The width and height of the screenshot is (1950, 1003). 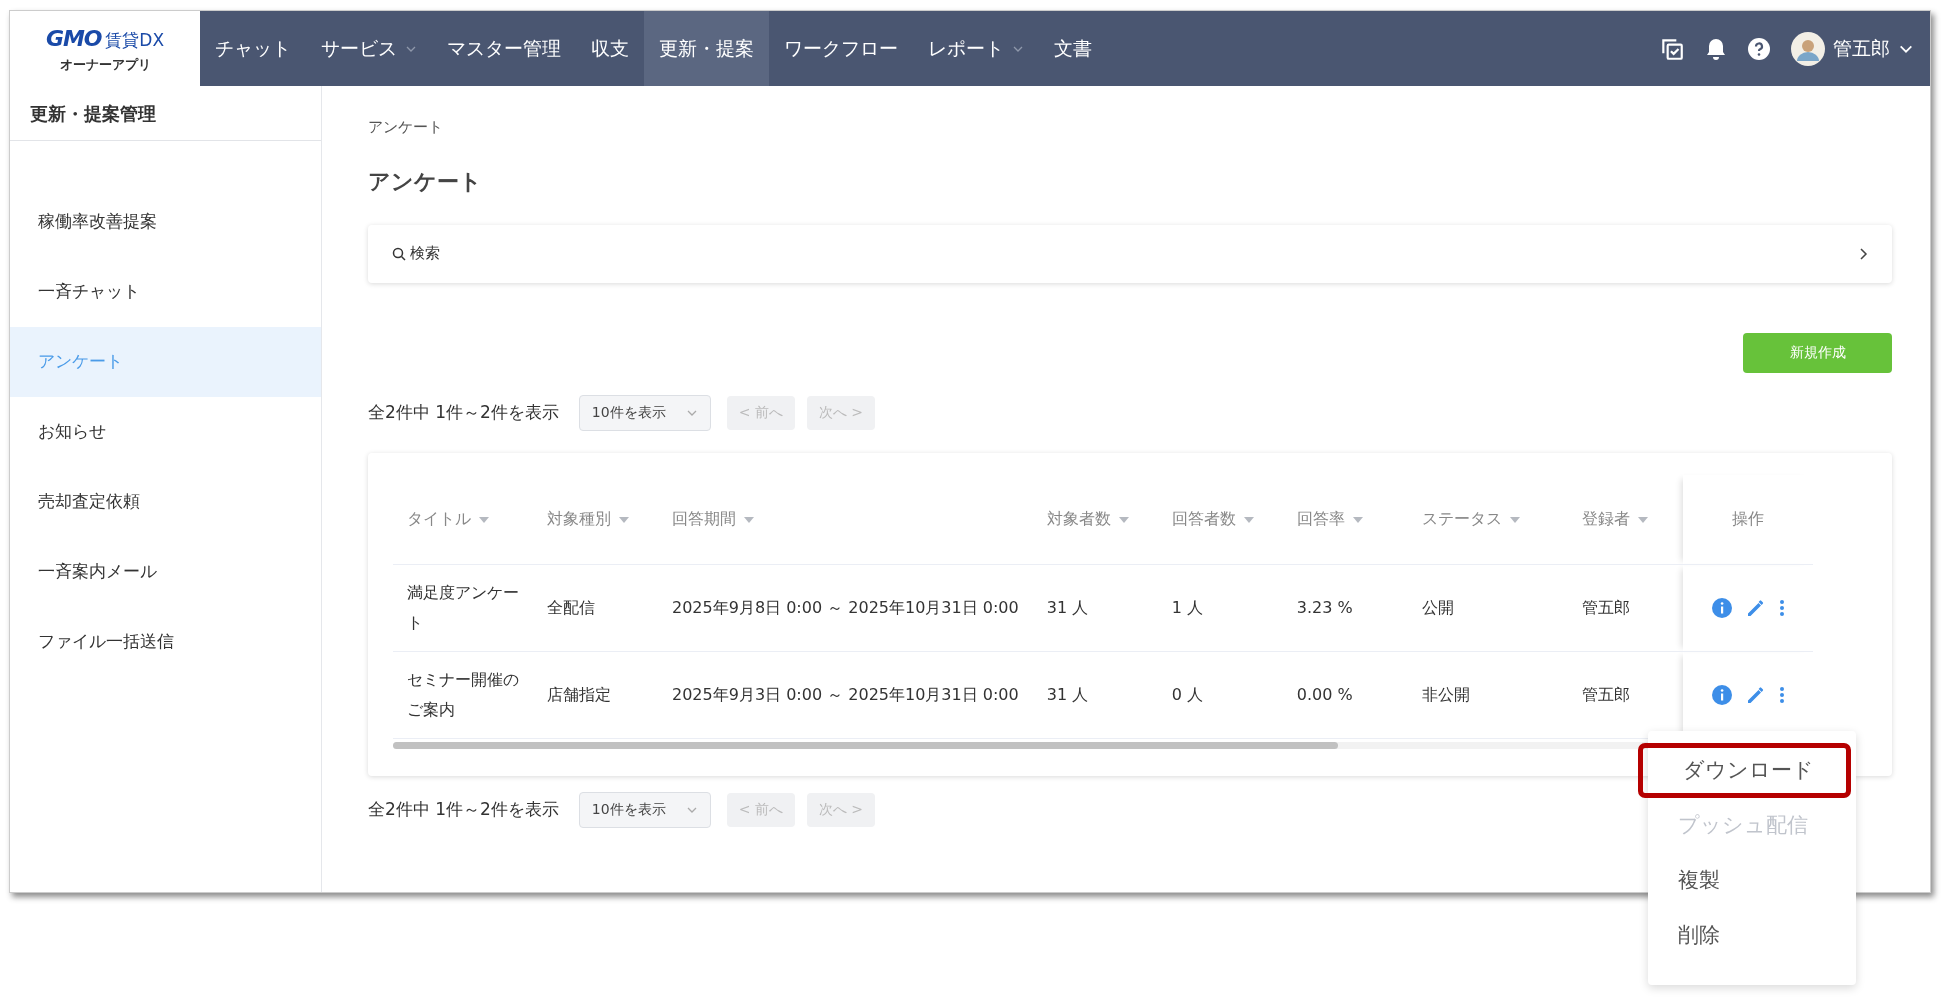 What do you see at coordinates (595, 608) in the screenshot?
I see `table-cell: 全配信` at bounding box center [595, 608].